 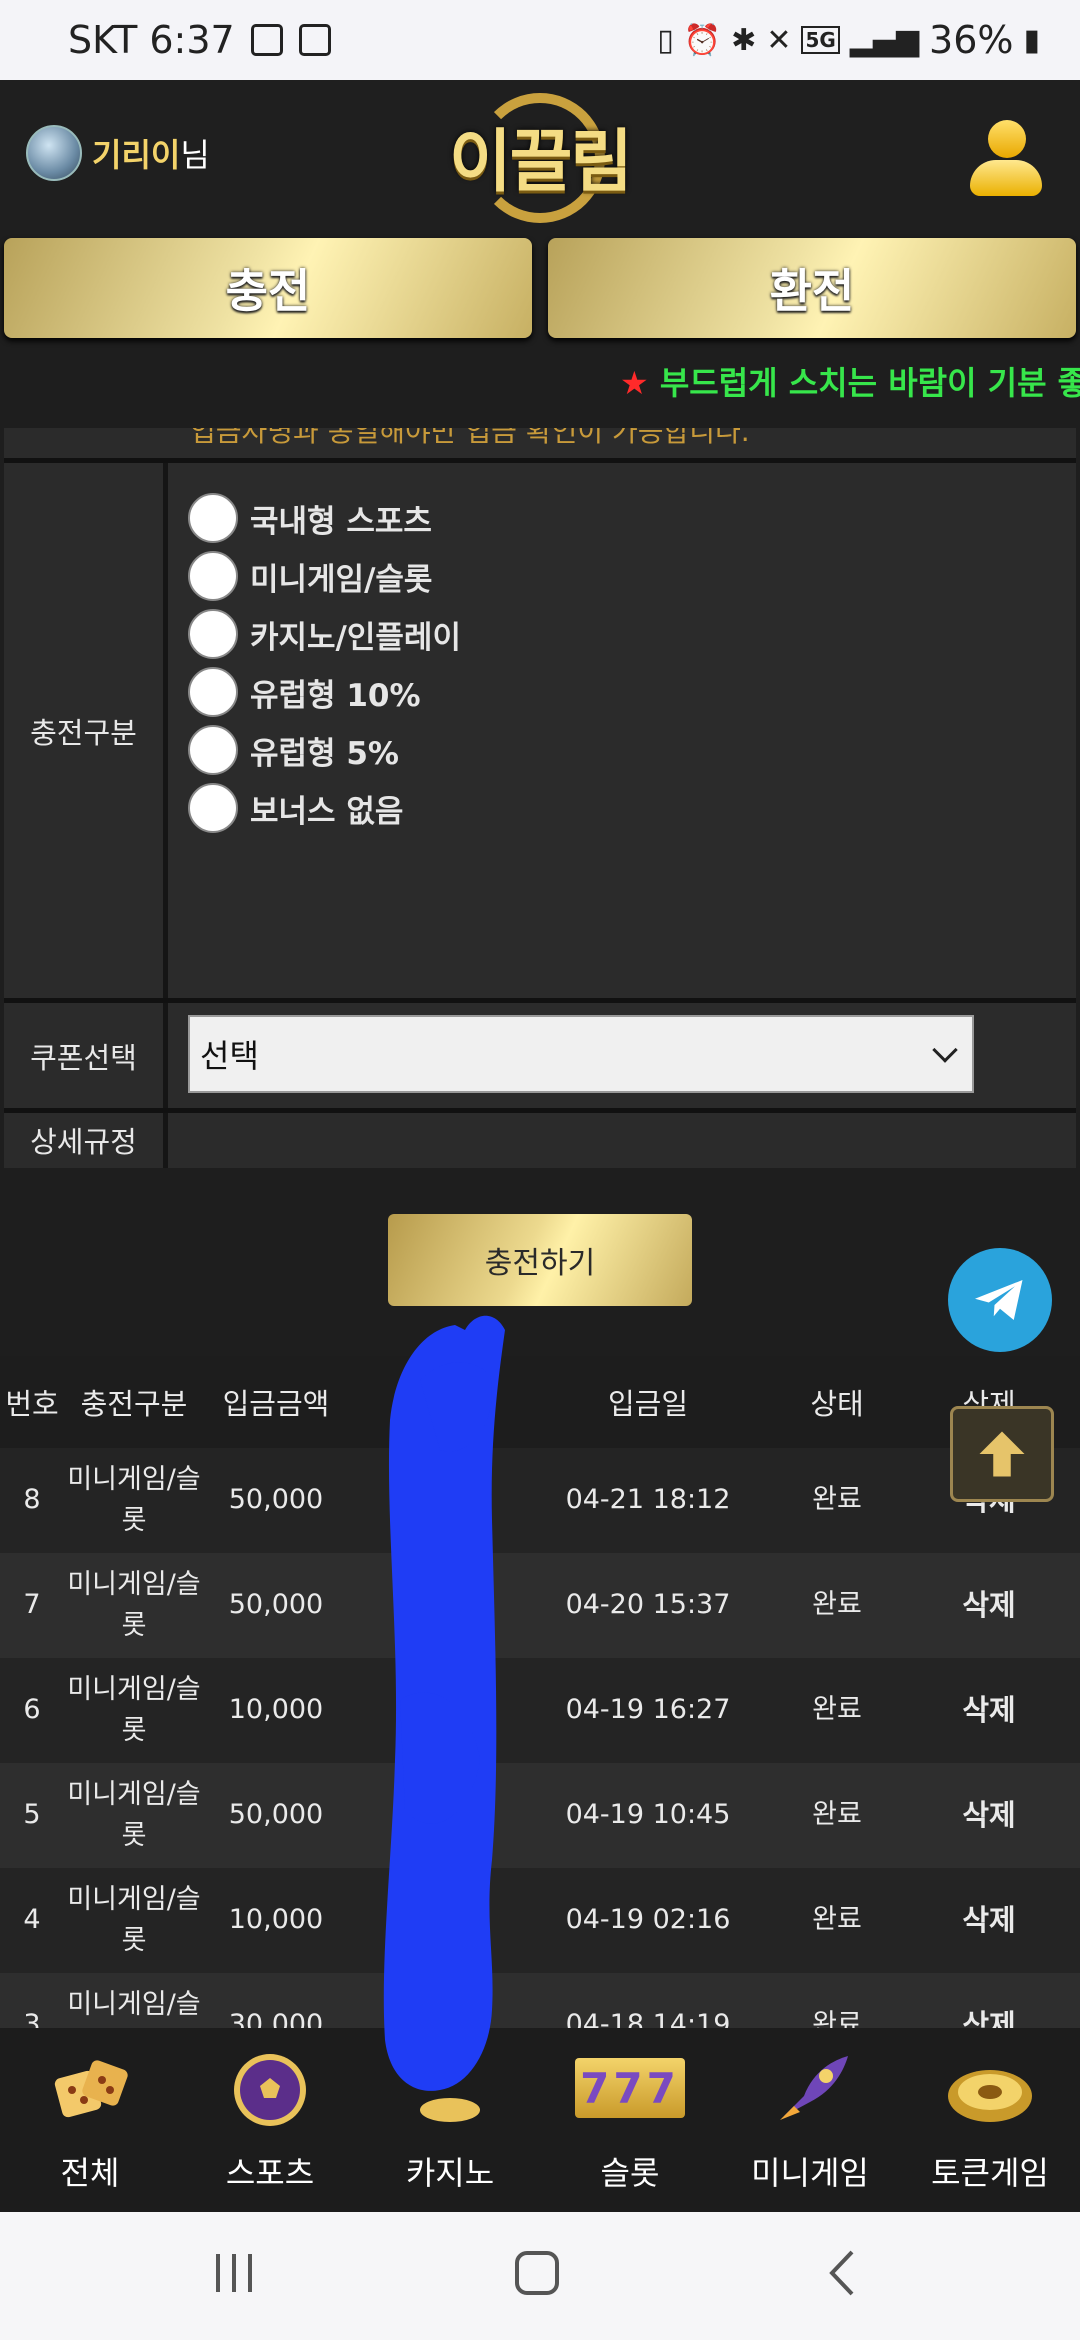 I want to click on back-icon, so click(x=842, y=2273).